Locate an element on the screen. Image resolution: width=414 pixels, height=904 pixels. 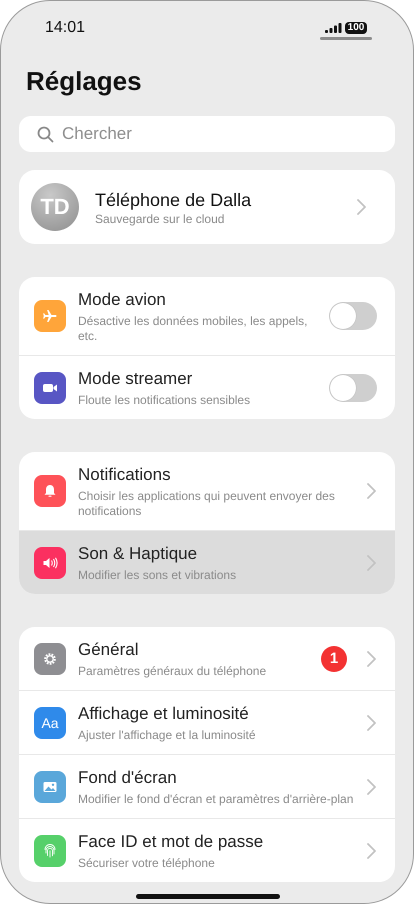
setting-title: Son & Haptique is located at coordinates (138, 554).